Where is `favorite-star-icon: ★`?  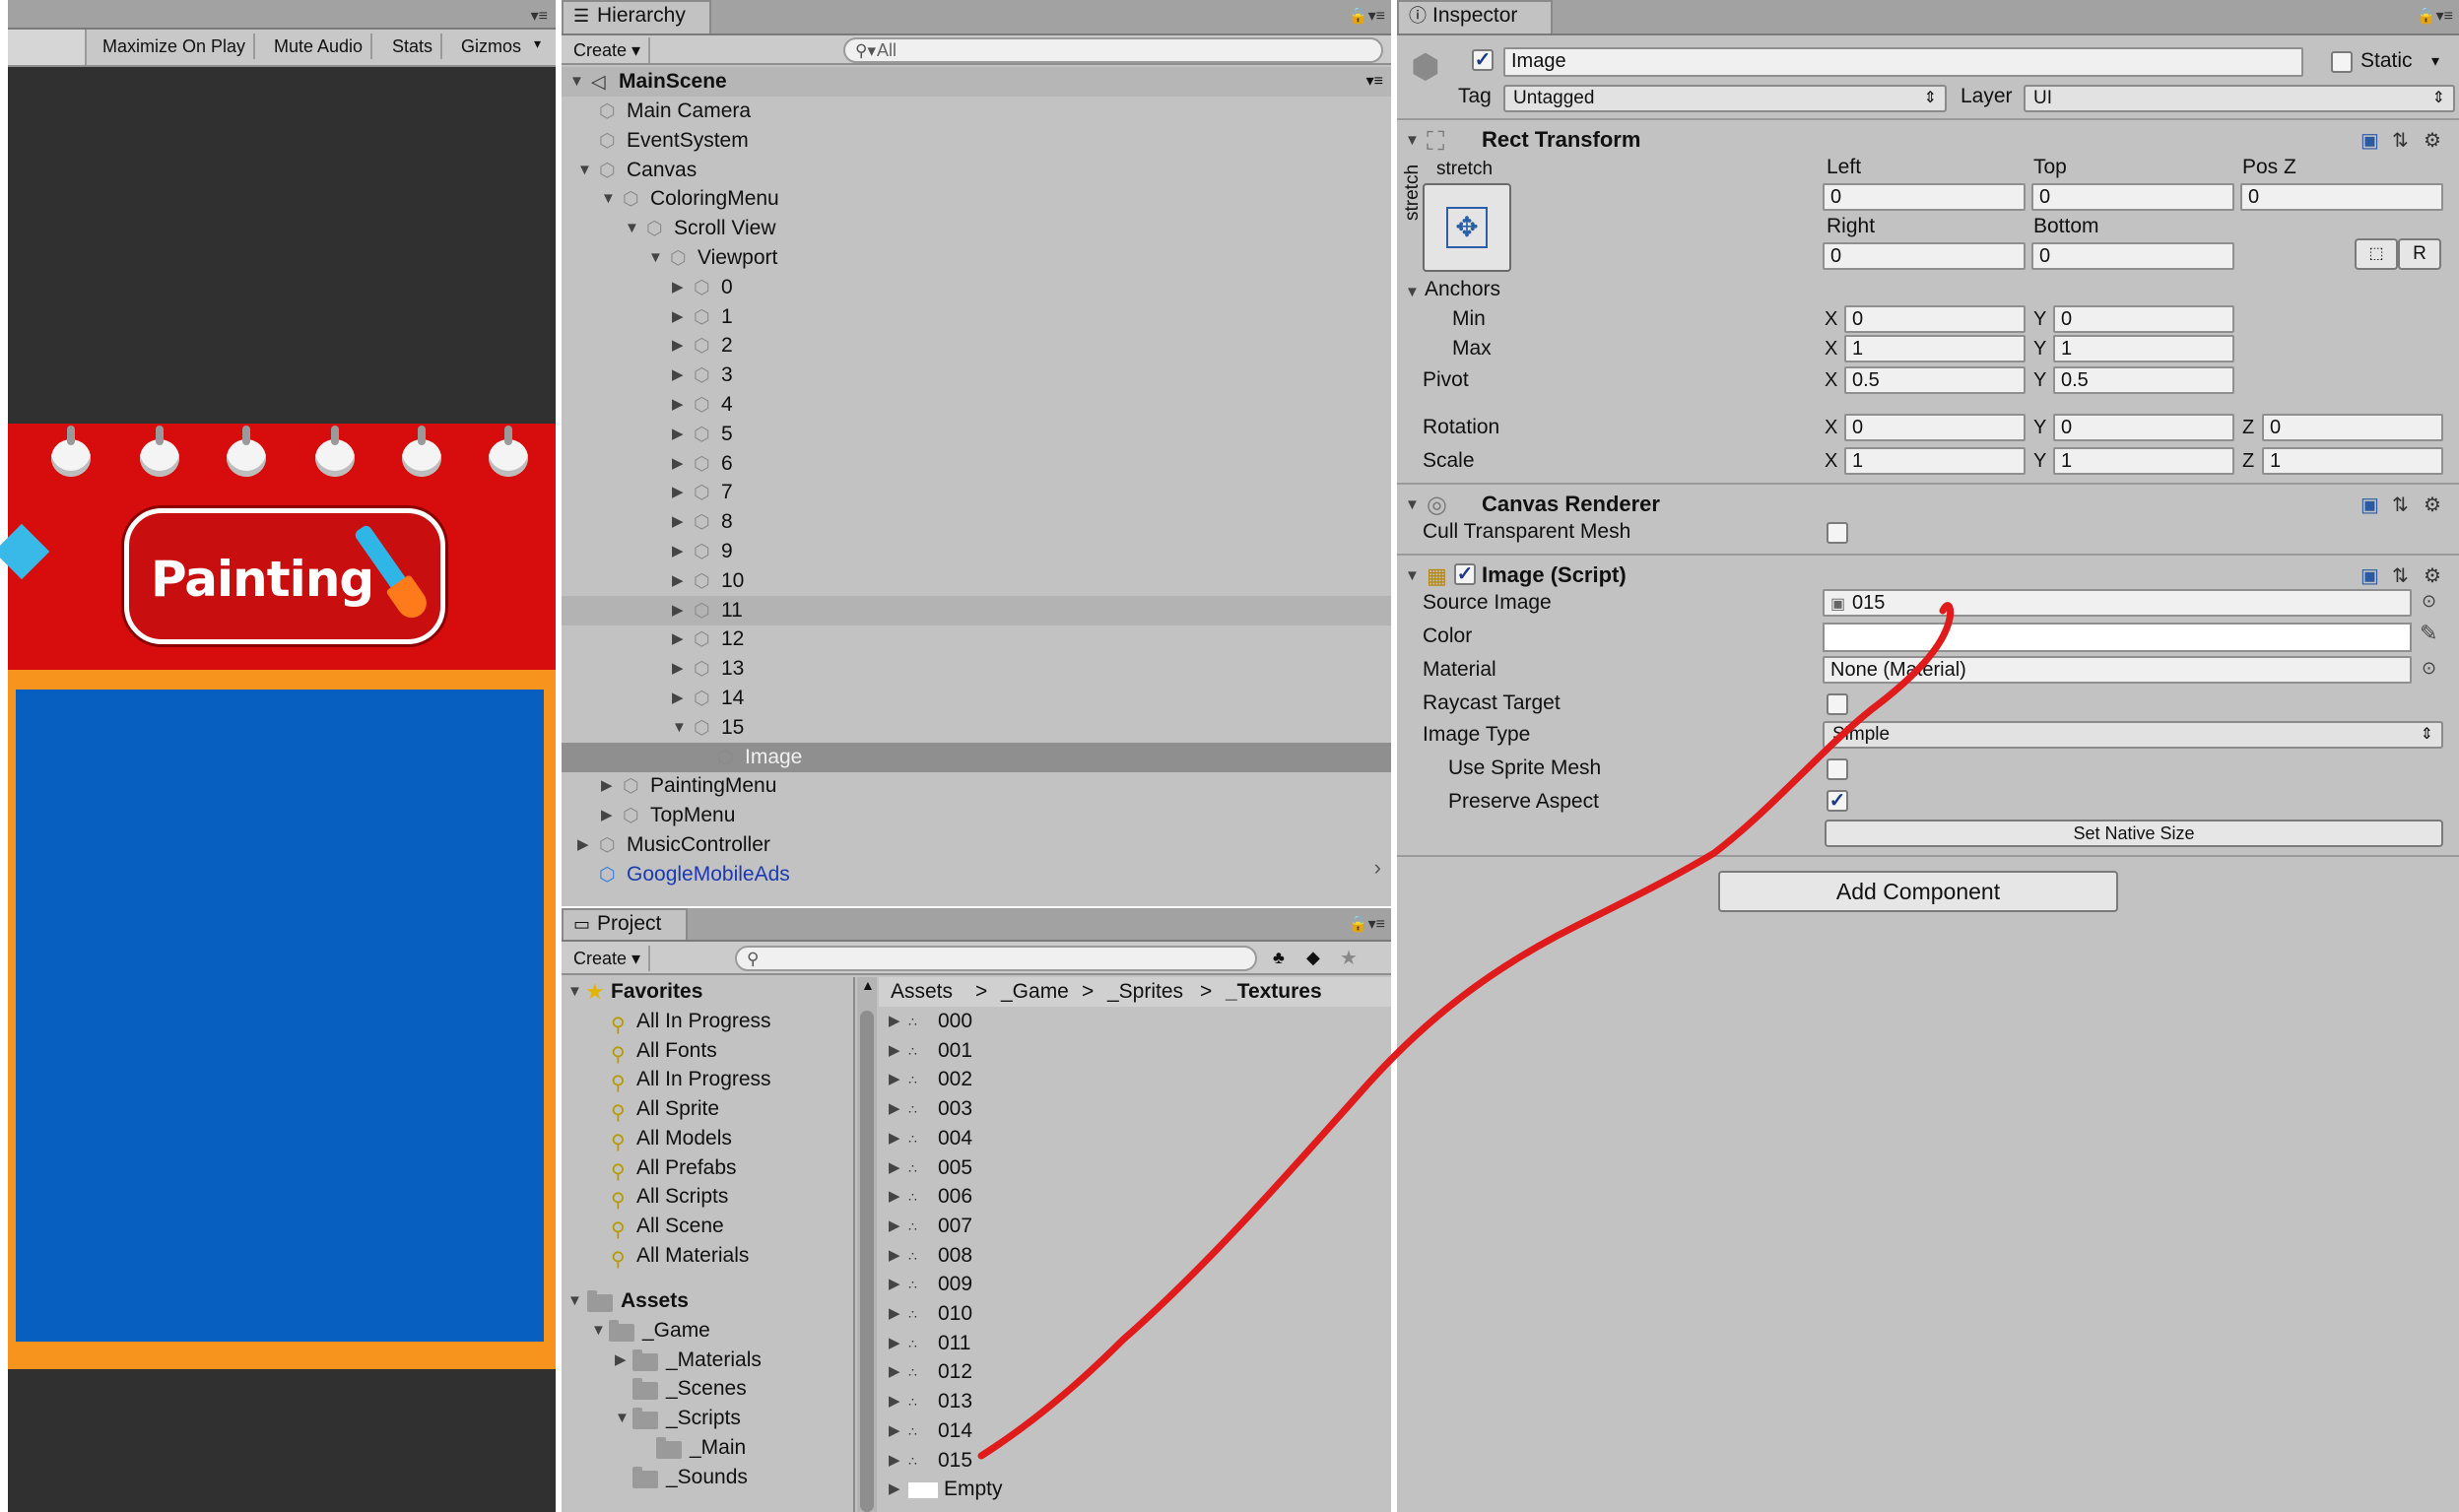 favorite-star-icon: ★ is located at coordinates (1349, 958).